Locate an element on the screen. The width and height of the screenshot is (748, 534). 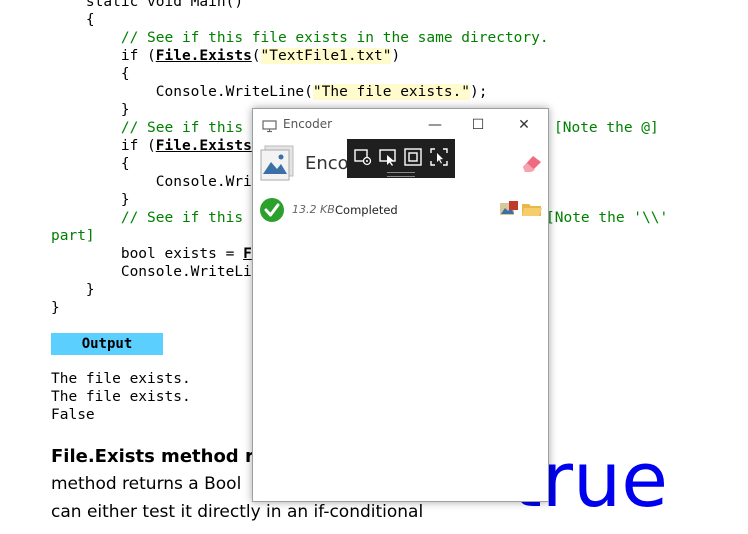
code-text: Console.WriteLine( is located at coordinates (182, 92).